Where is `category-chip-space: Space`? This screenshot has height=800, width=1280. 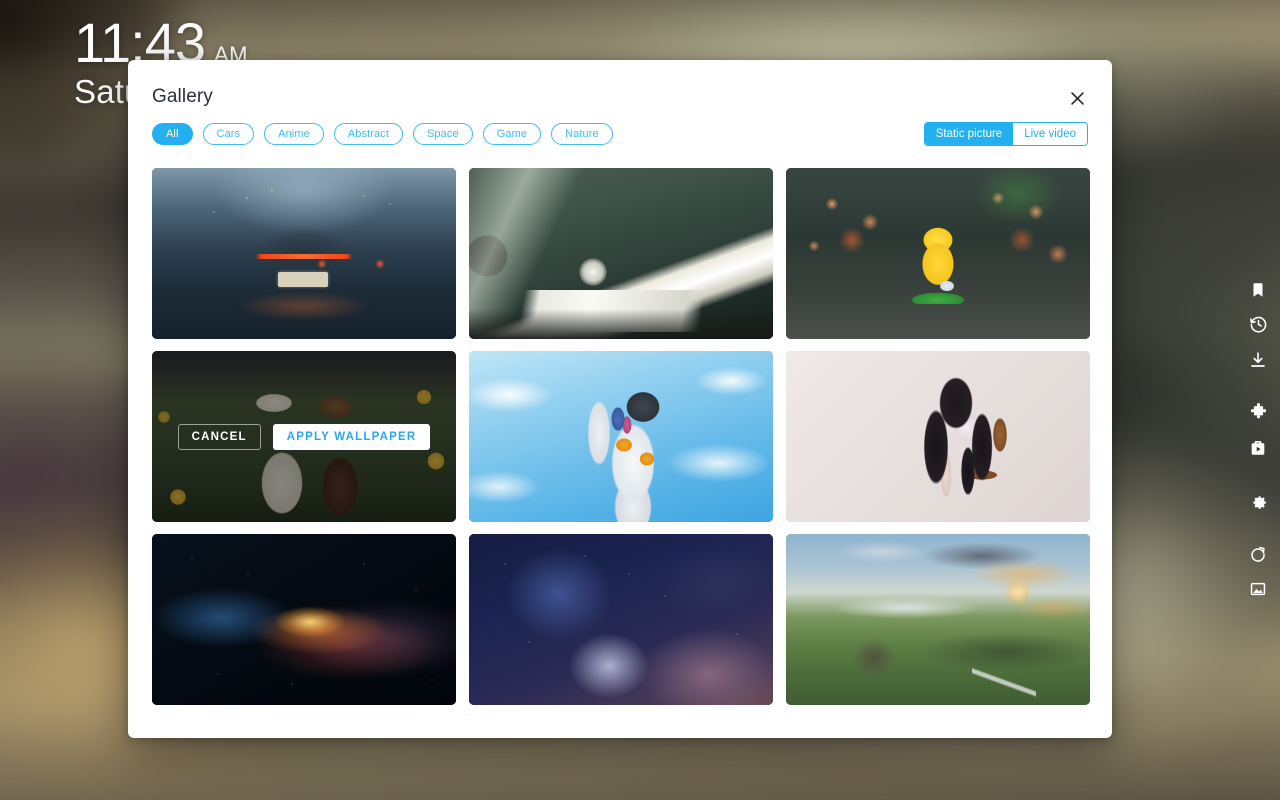
category-chip-space: Space is located at coordinates (443, 134).